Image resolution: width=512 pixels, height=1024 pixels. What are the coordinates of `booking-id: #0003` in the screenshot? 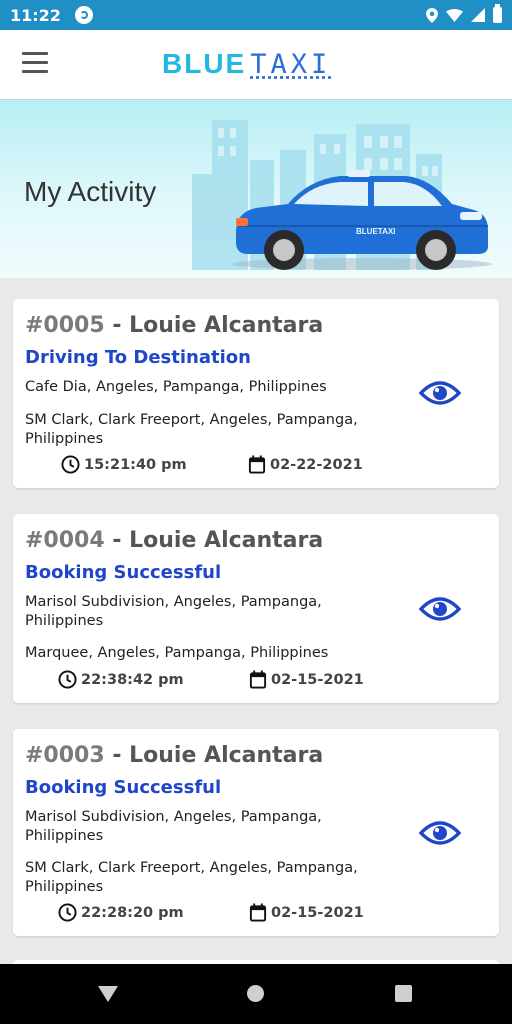 It's located at (65, 755).